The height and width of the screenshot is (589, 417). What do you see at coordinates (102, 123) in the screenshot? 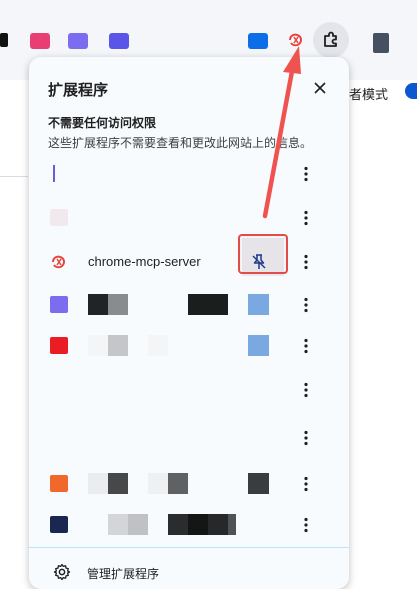
I see `section-title: 不需要任何访问权限` at bounding box center [102, 123].